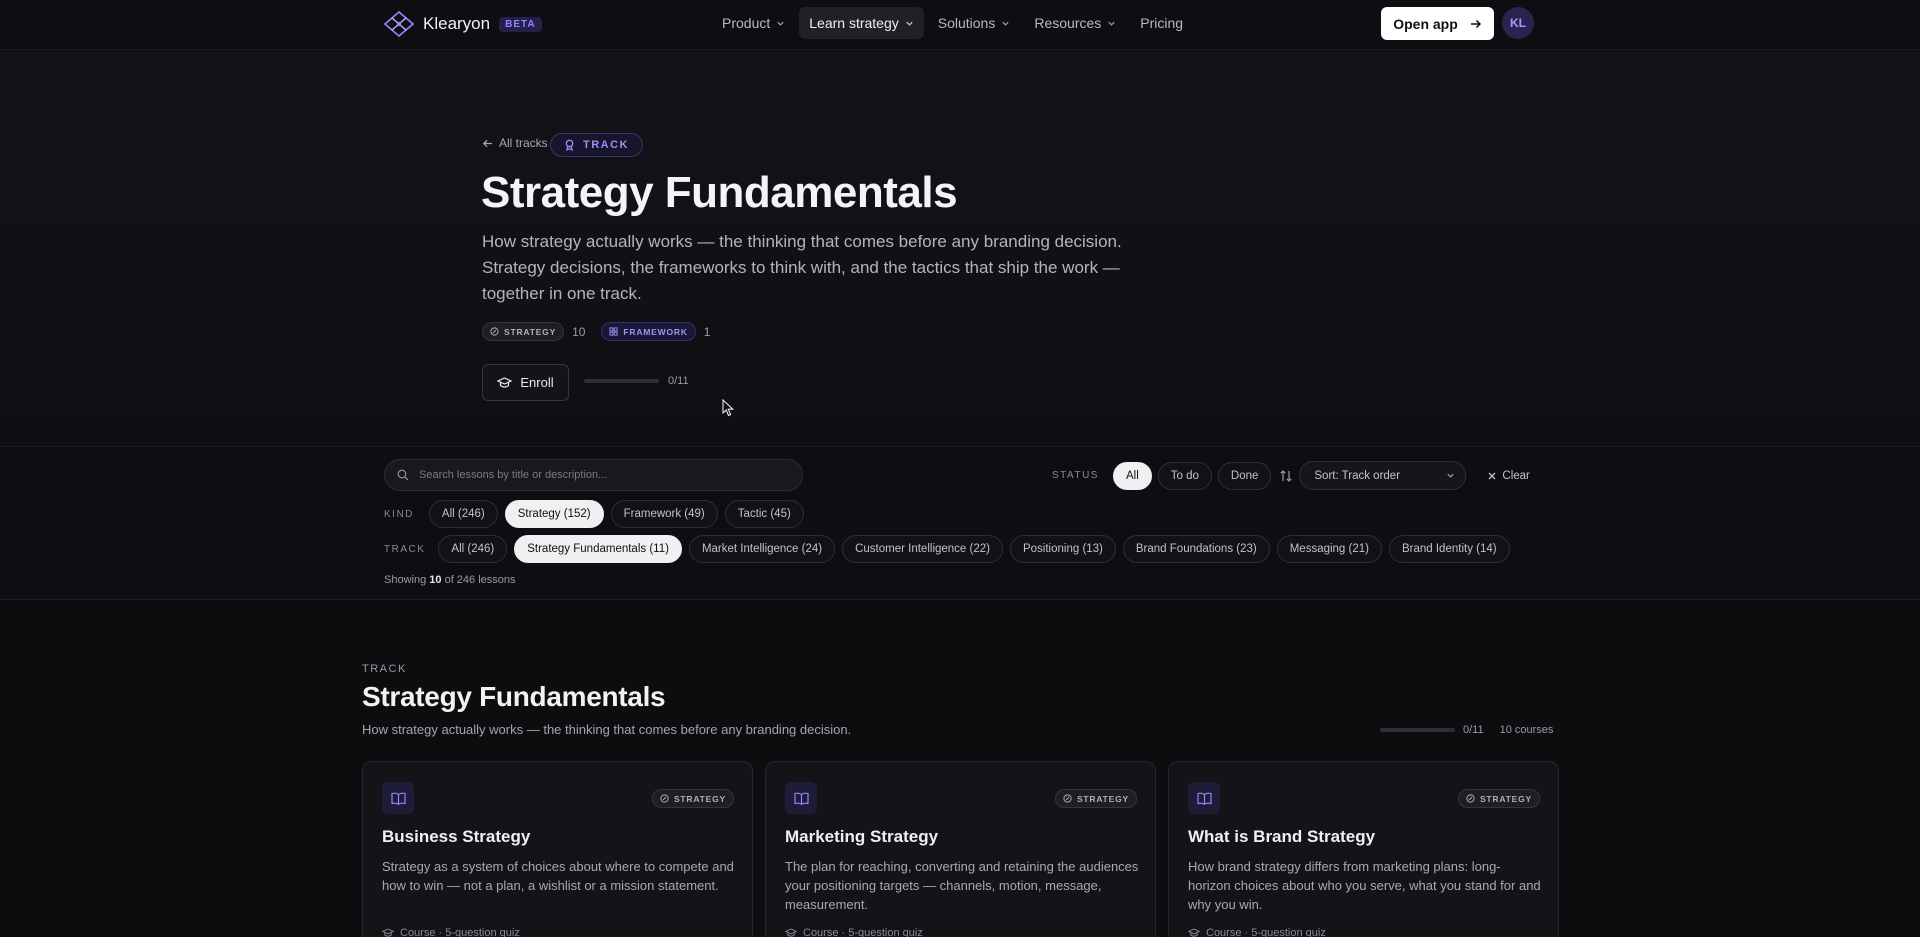 Image resolution: width=1920 pixels, height=937 pixels. I want to click on avatar: KL, so click(1518, 23).